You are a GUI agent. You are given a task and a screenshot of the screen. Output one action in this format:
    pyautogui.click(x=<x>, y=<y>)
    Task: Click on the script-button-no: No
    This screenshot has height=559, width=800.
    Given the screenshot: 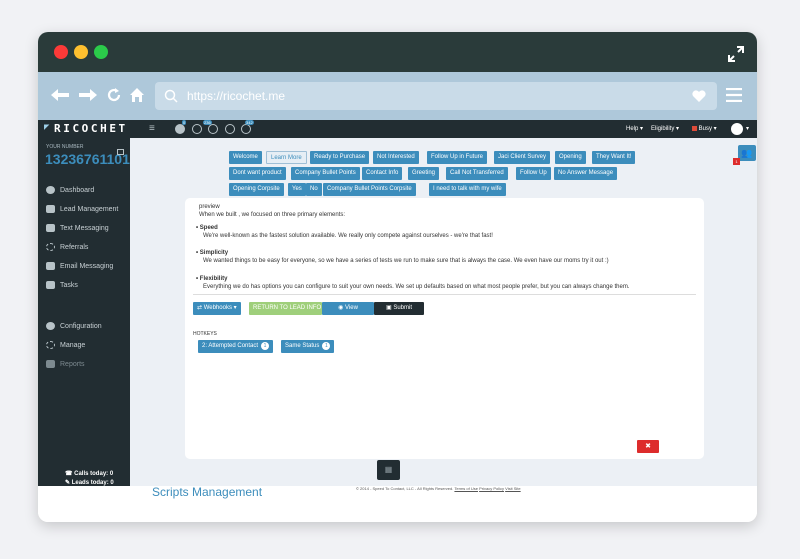 What is the action you would take?
    pyautogui.click(x=314, y=189)
    